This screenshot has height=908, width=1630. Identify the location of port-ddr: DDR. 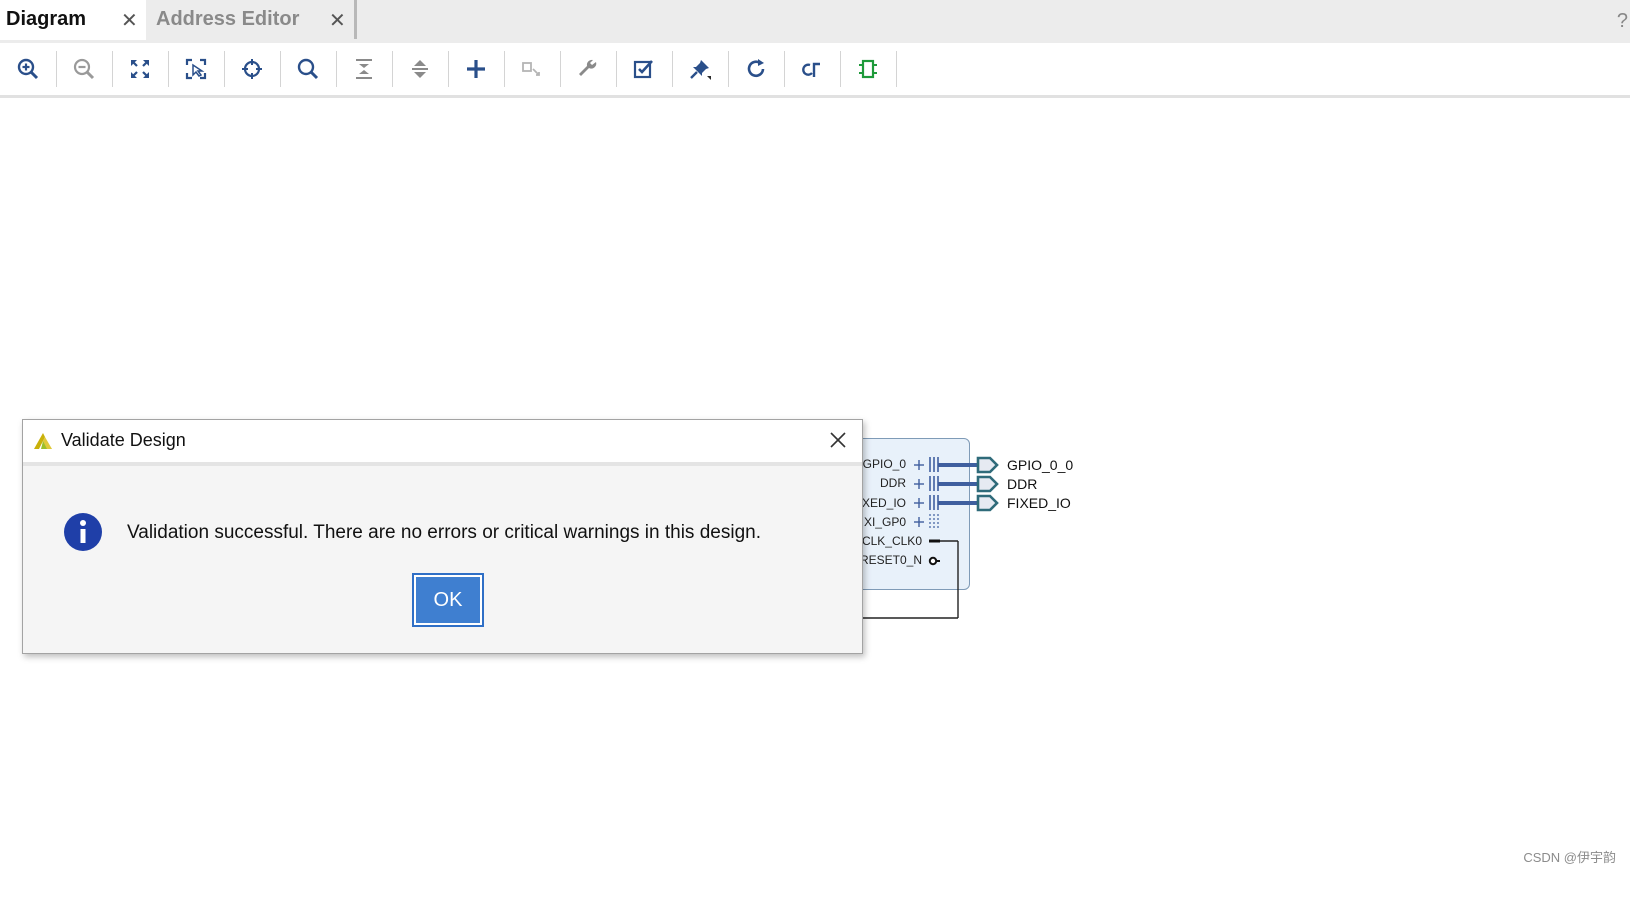
(893, 483).